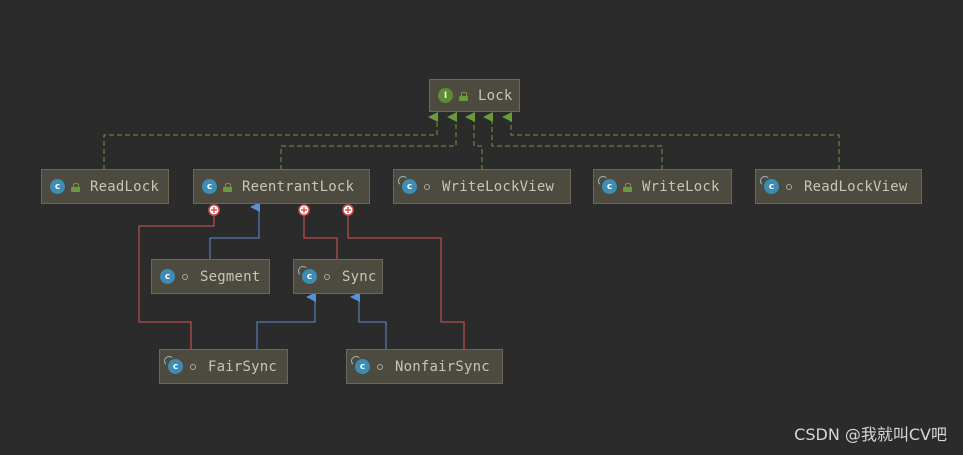  I want to click on node-fairsync: c FairSync, so click(223, 366).